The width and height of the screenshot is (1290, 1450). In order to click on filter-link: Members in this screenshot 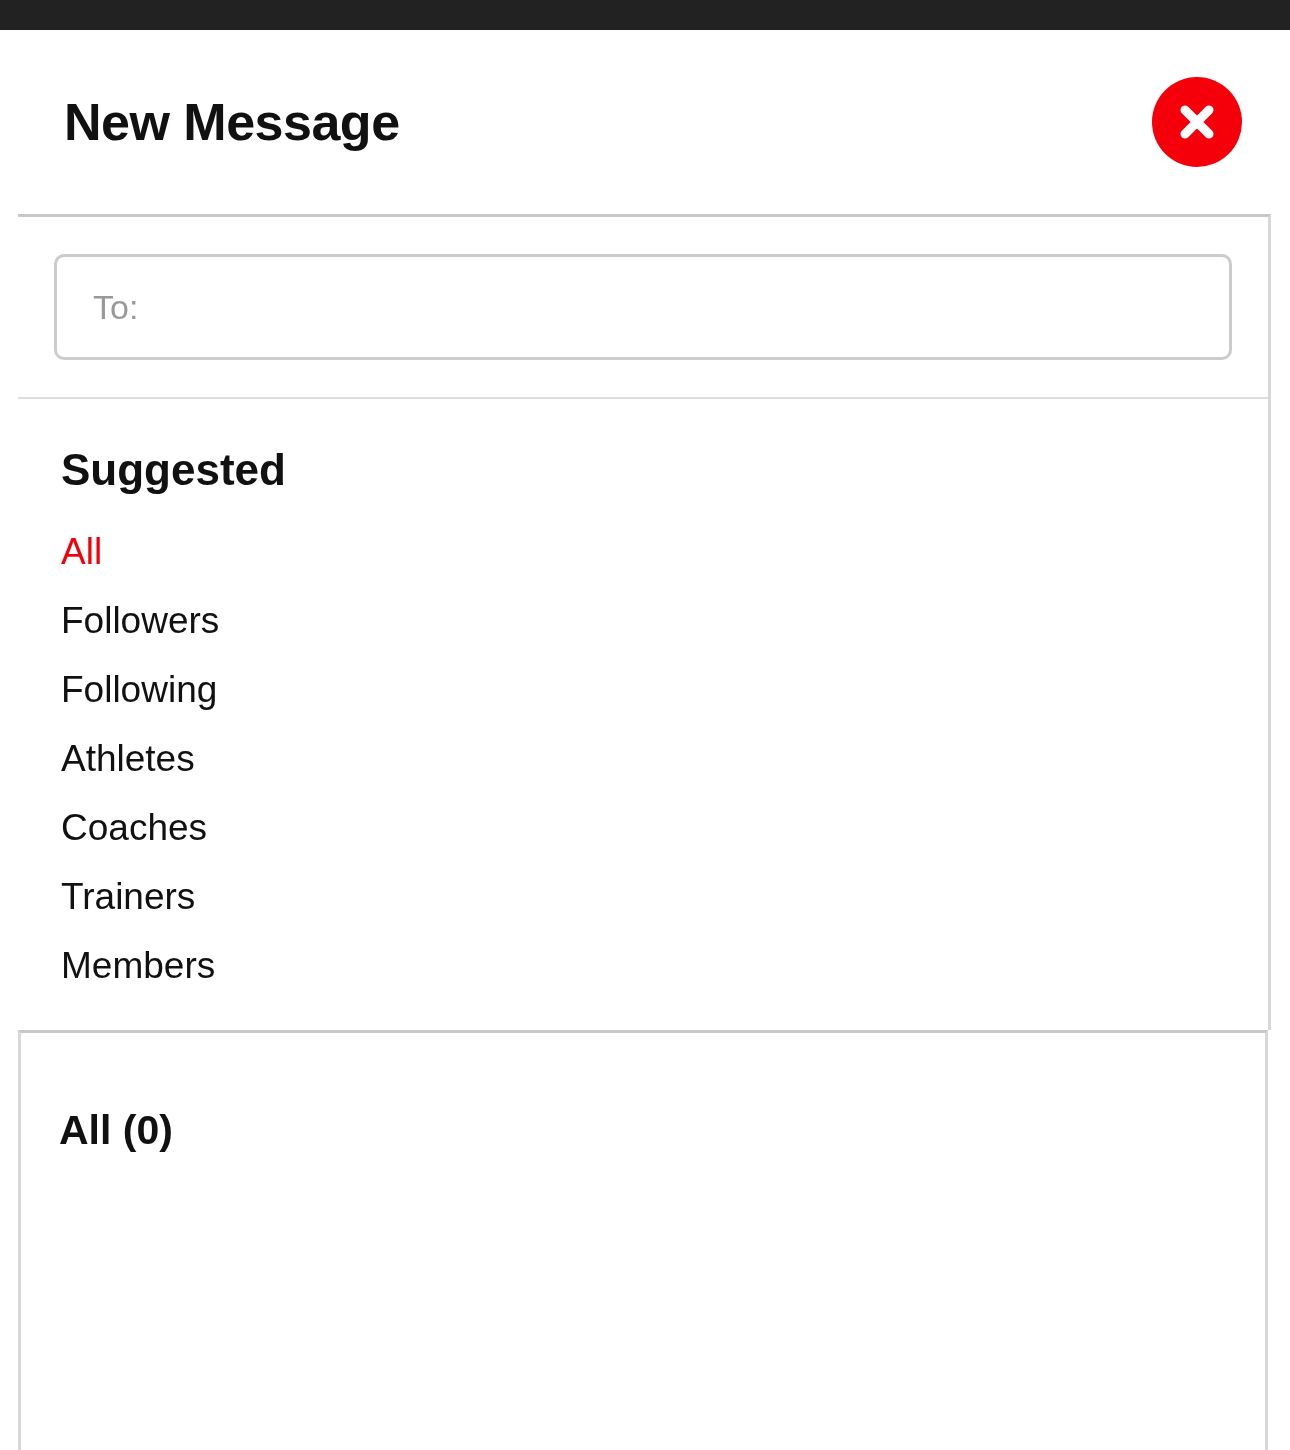, I will do `click(138, 965)`.